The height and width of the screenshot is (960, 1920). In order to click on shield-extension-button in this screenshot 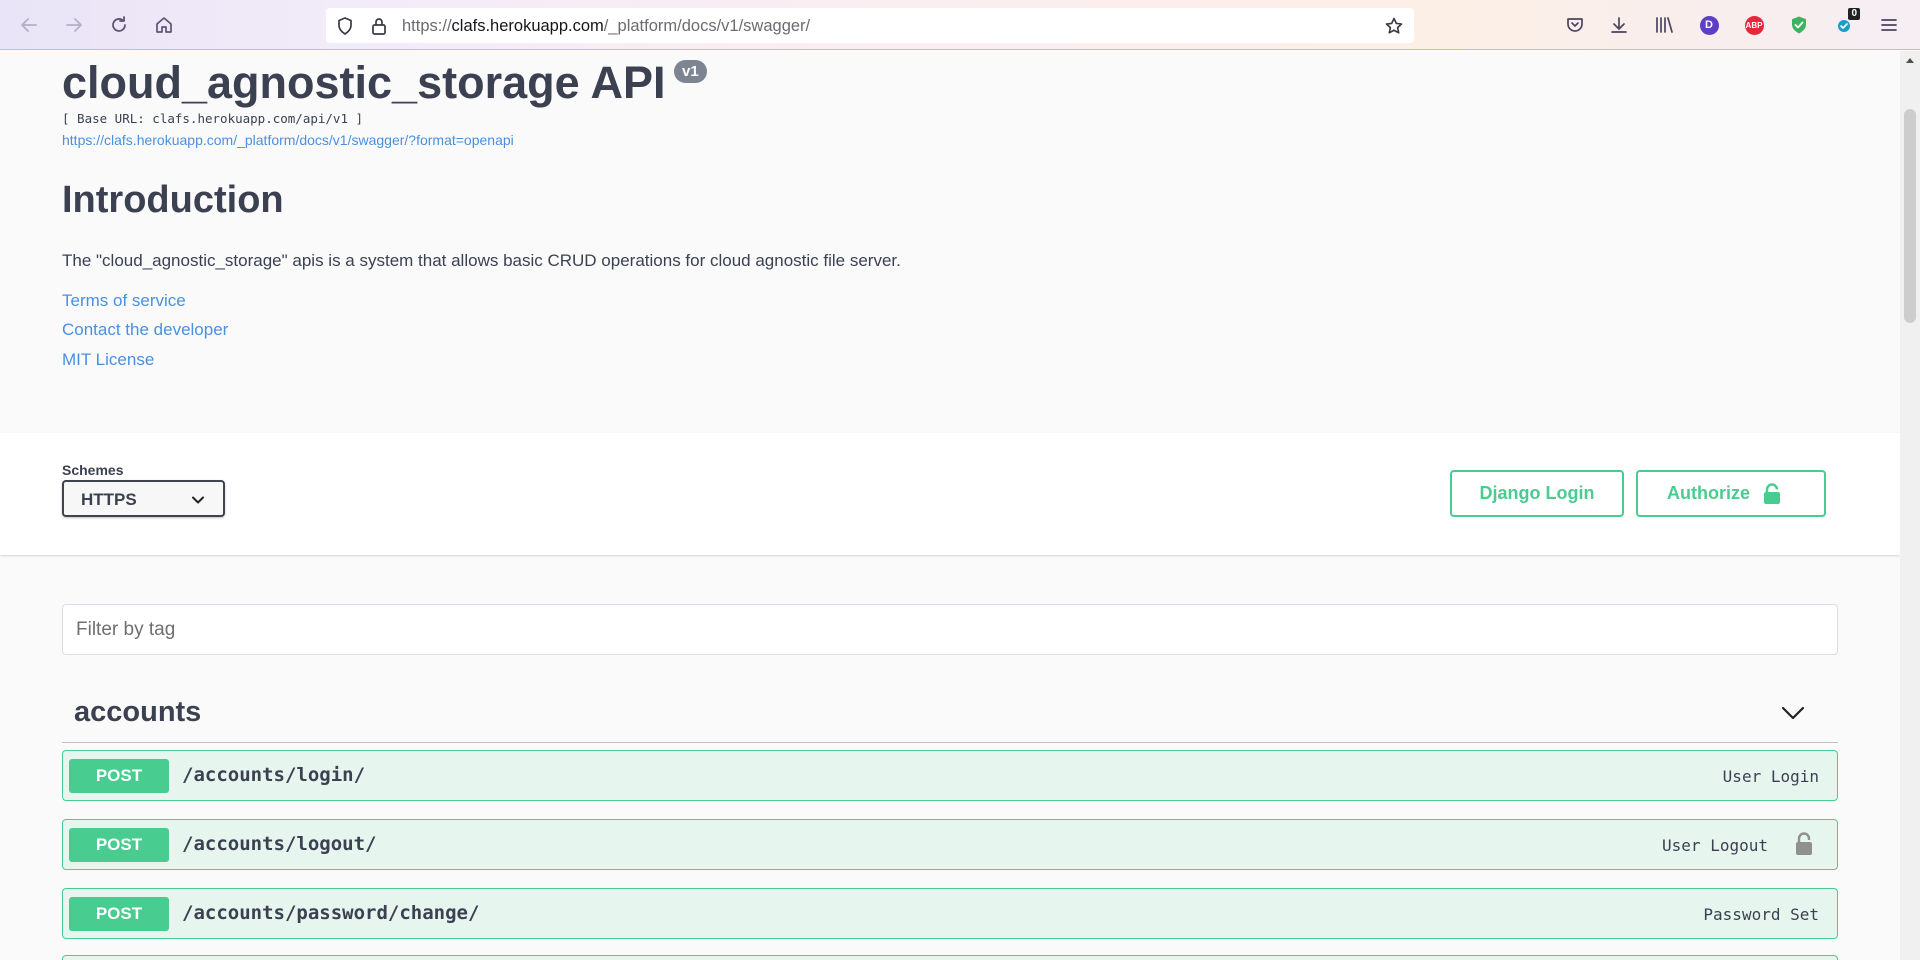, I will do `click(1799, 25)`.